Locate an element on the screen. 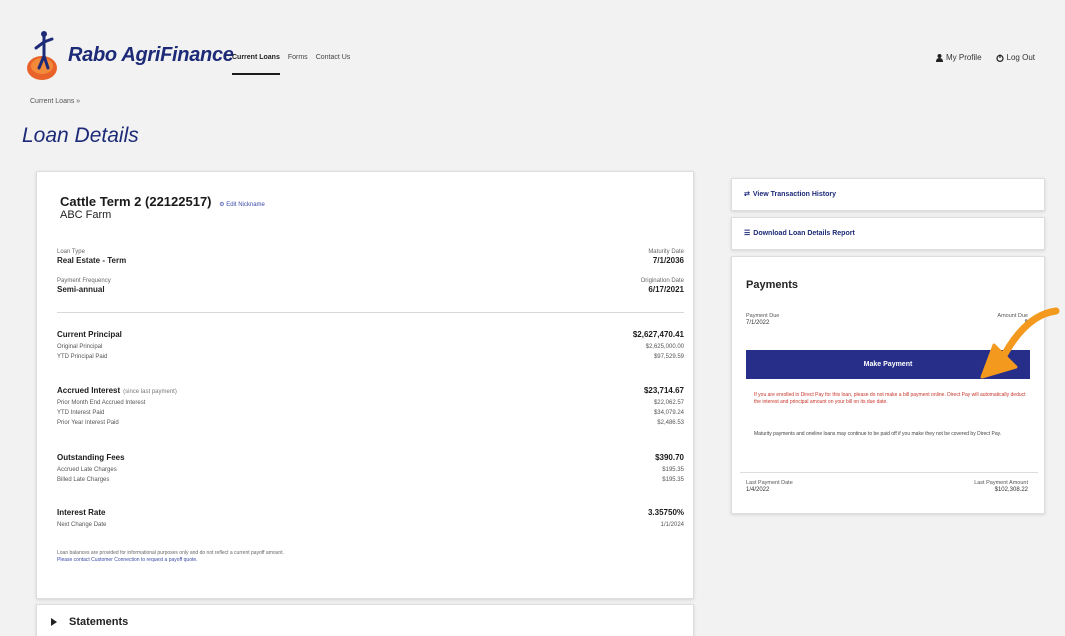 The height and width of the screenshot is (636, 1065). interest-note: (since last payment) is located at coordinates (150, 392).